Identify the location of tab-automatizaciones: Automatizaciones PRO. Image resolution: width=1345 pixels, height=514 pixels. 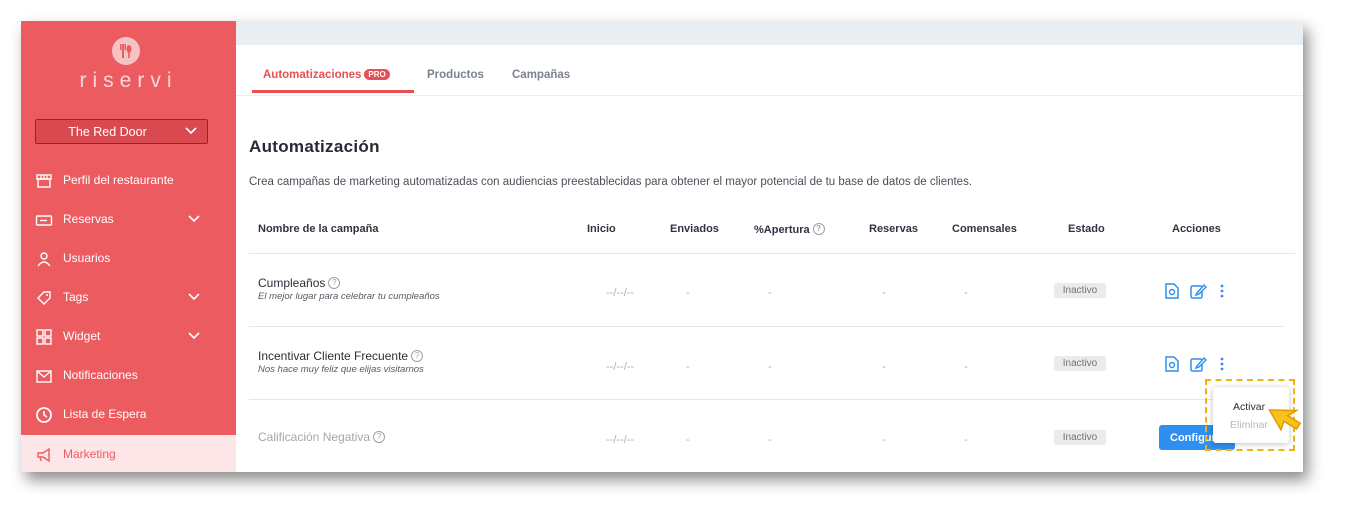
(326, 75).